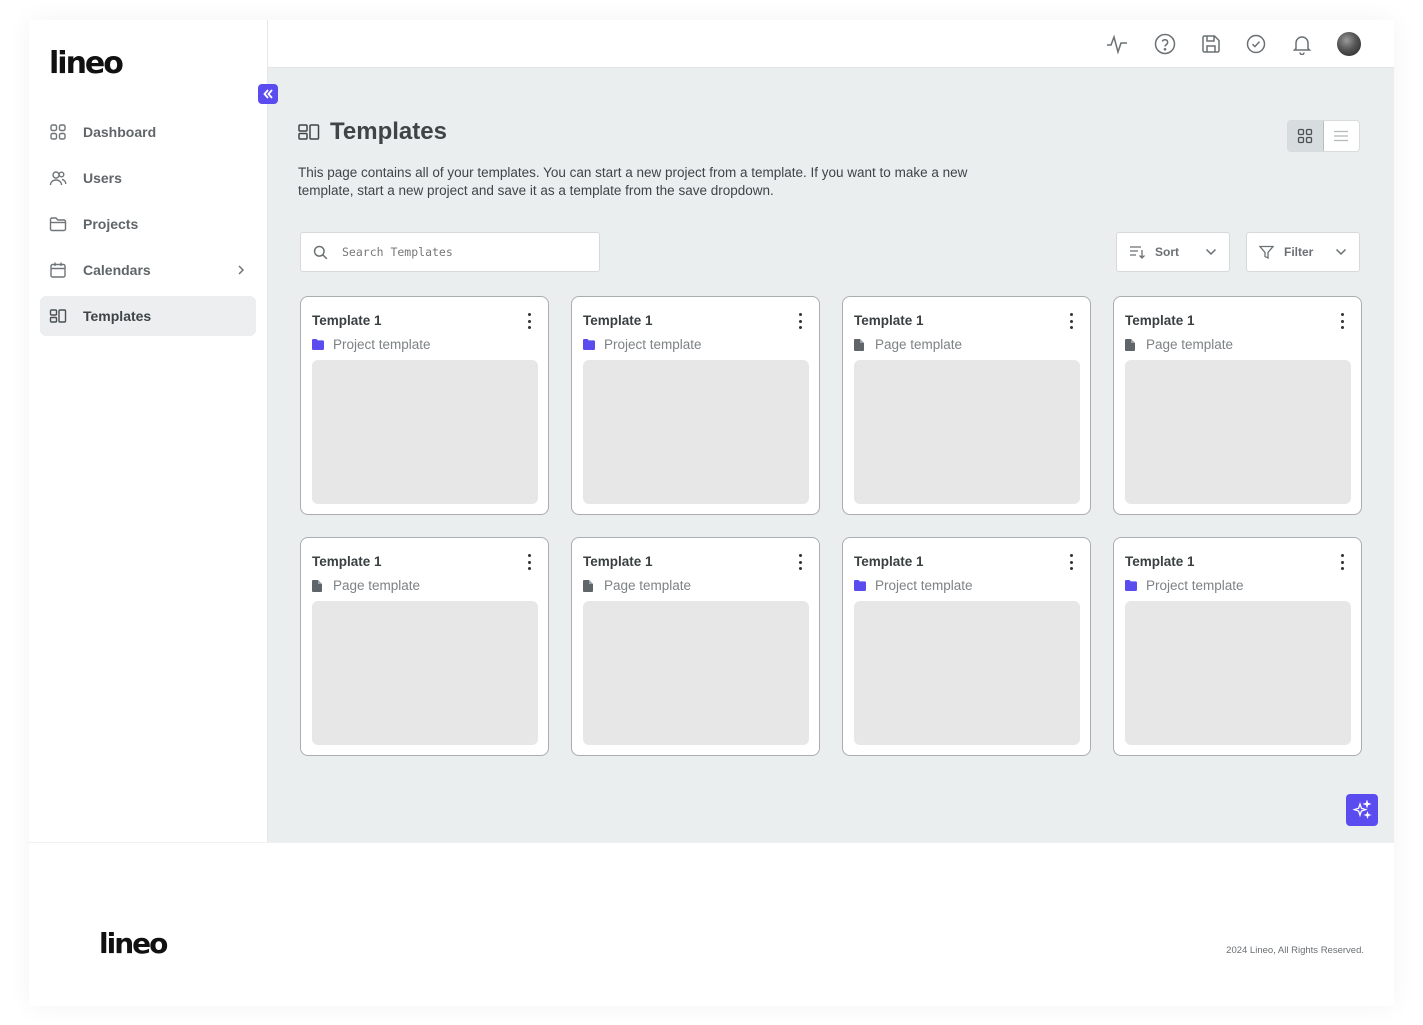 This screenshot has width=1423, height=1025. I want to click on app-logo: lineo, so click(86, 63).